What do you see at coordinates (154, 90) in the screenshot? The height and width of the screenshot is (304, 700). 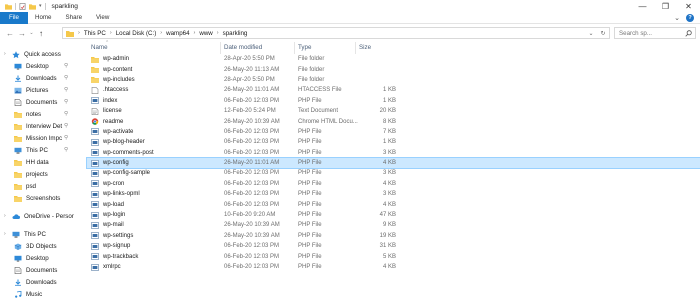 I see `file-name-cell: .htaccess` at bounding box center [154, 90].